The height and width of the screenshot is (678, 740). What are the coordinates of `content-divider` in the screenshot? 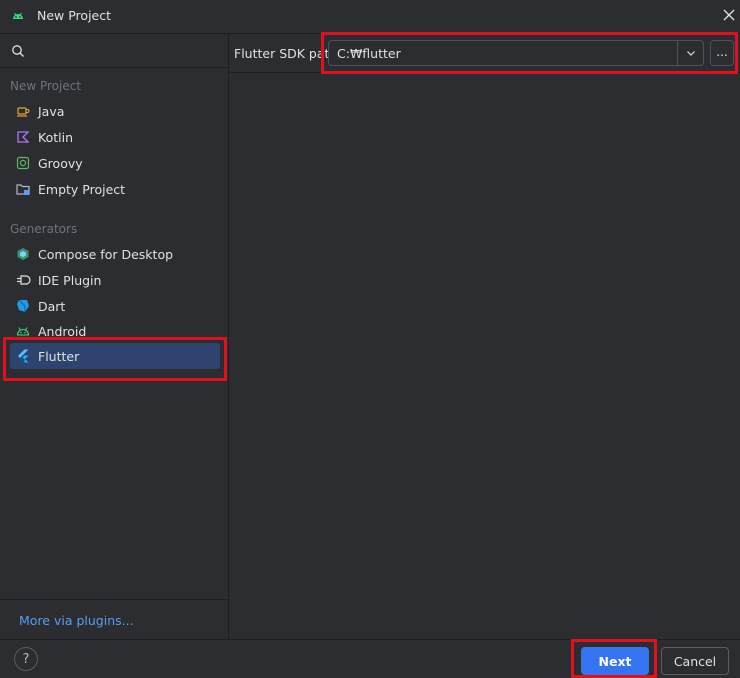 It's located at (484, 72).